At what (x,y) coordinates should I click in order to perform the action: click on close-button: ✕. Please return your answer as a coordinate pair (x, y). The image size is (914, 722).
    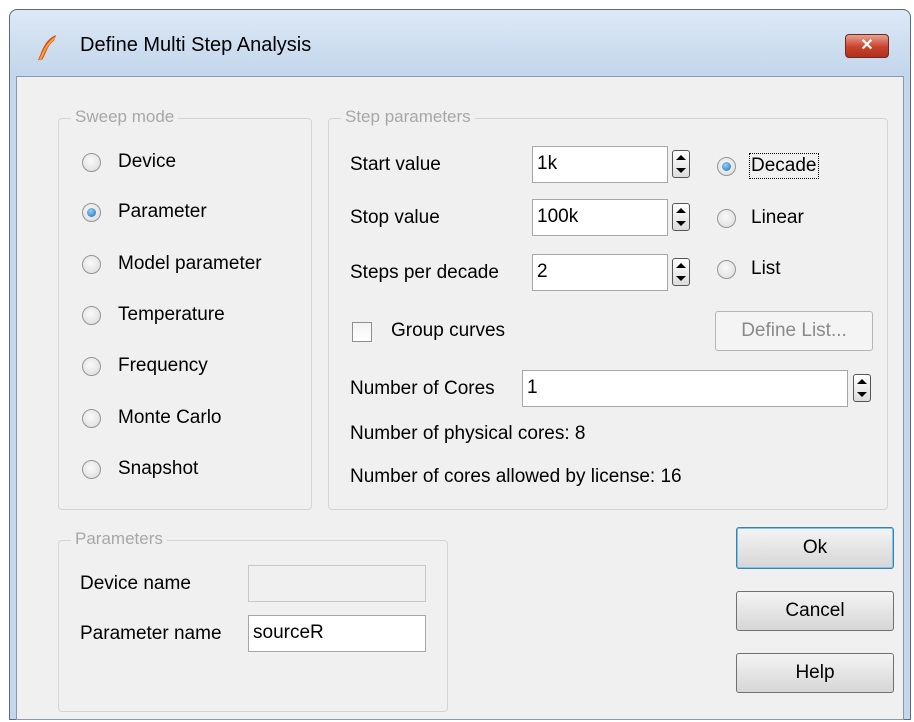
    Looking at the image, I should click on (867, 46).